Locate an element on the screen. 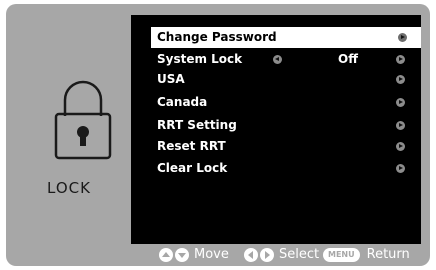 The image size is (436, 270). select-hint: Select is located at coordinates (281, 255).